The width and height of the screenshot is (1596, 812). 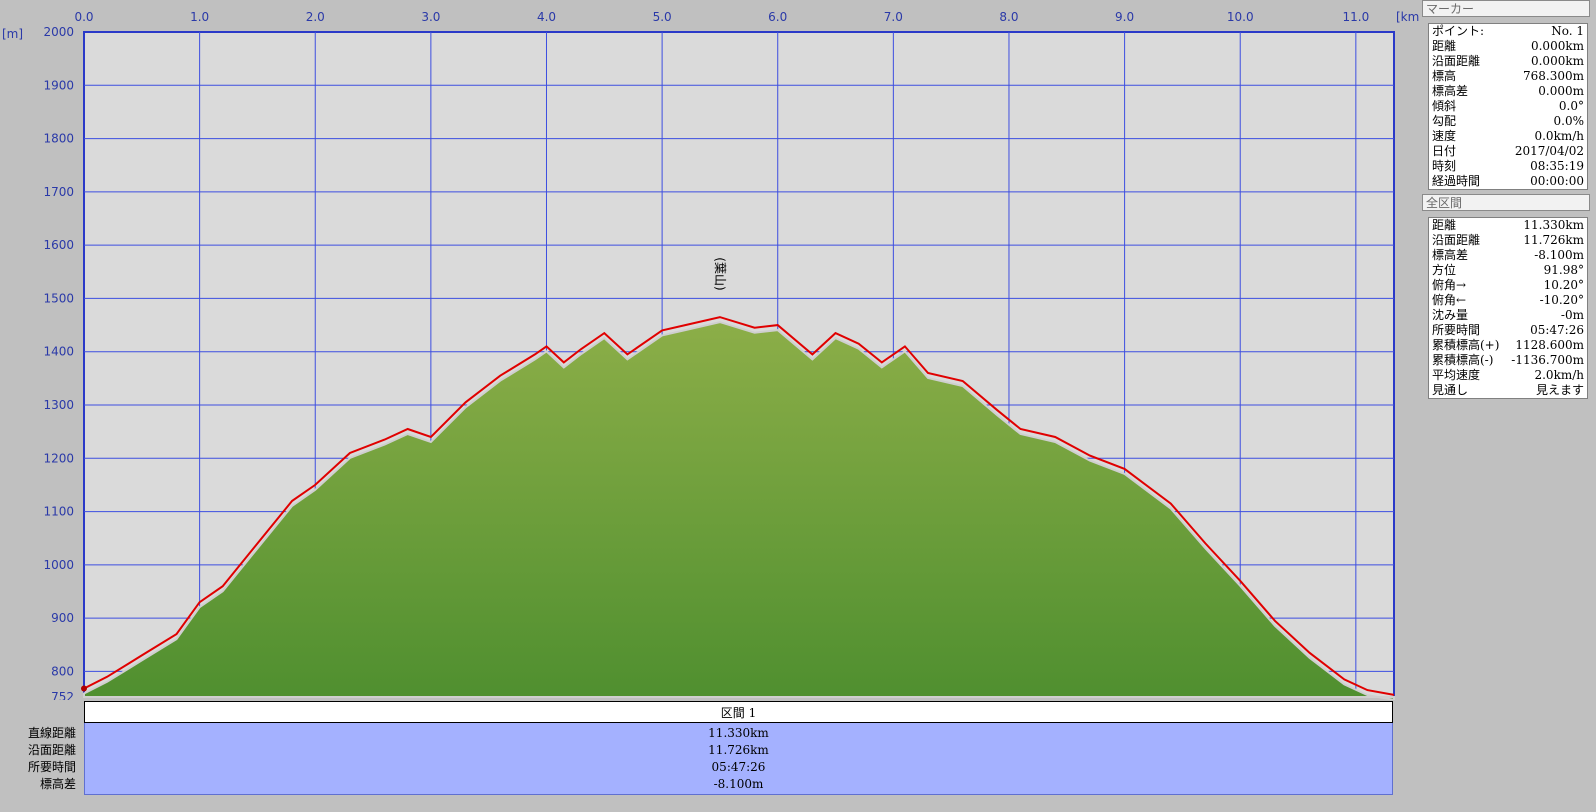 I want to click on peak-label: (葉山), so click(x=720, y=273).